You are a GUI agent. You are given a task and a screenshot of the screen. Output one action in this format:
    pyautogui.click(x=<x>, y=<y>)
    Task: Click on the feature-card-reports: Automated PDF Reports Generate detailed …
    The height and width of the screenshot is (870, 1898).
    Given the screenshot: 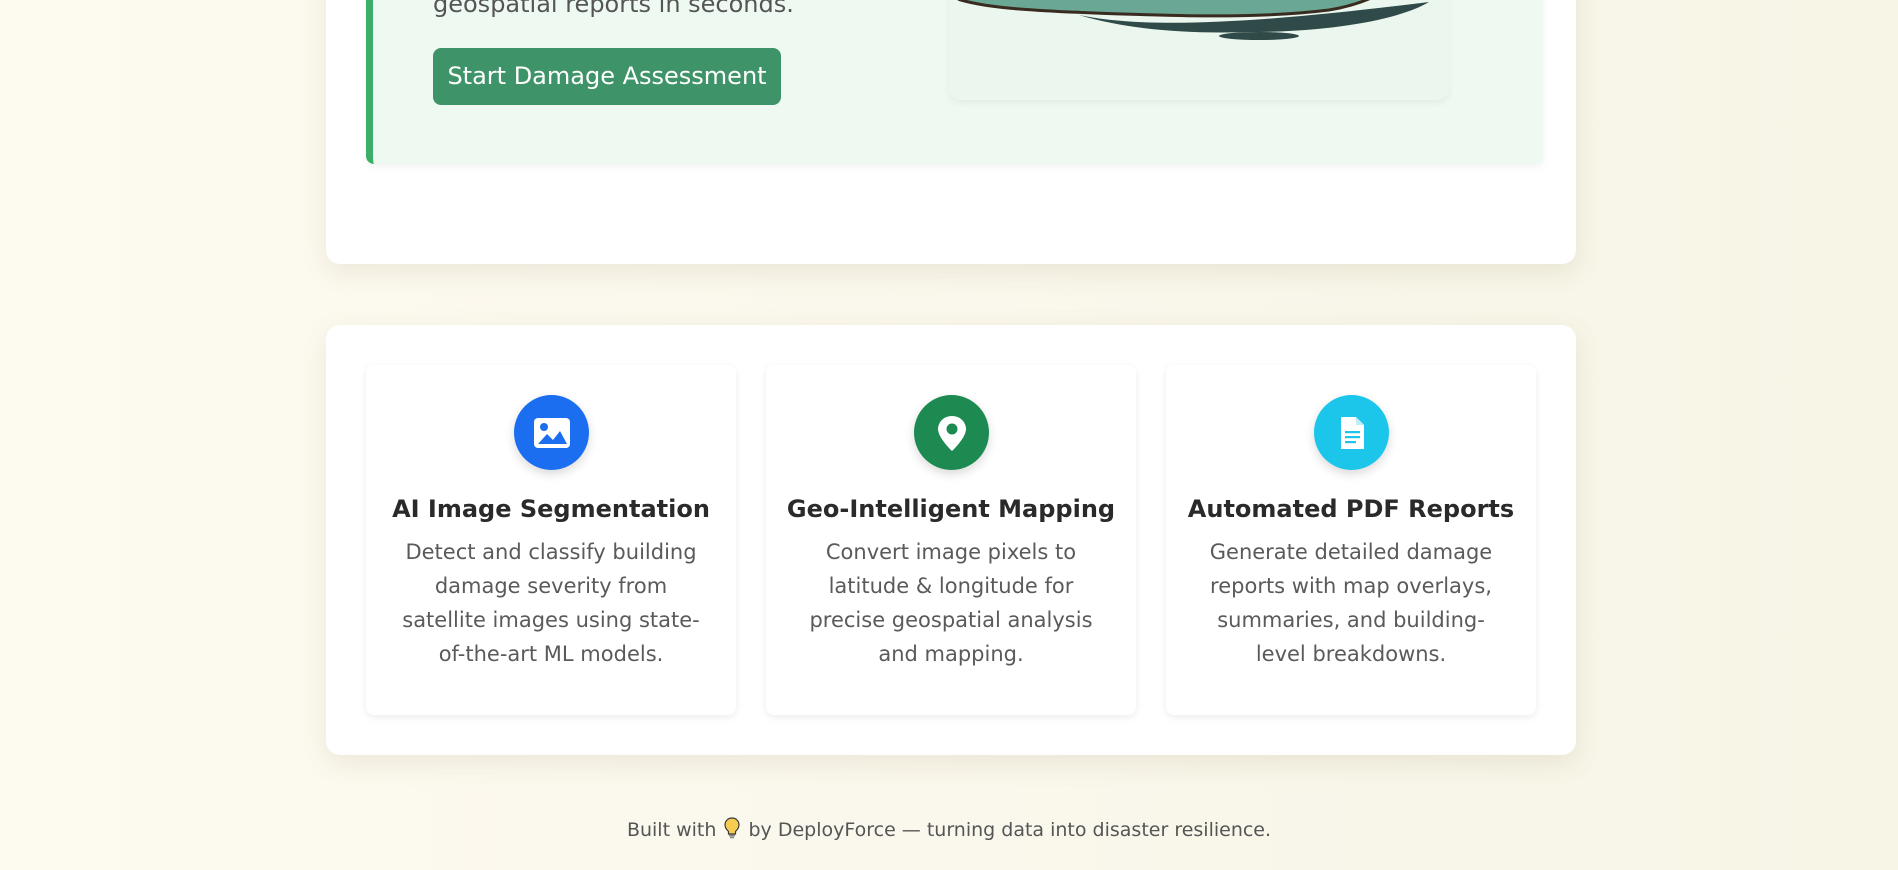 What is the action you would take?
    pyautogui.click(x=1351, y=540)
    